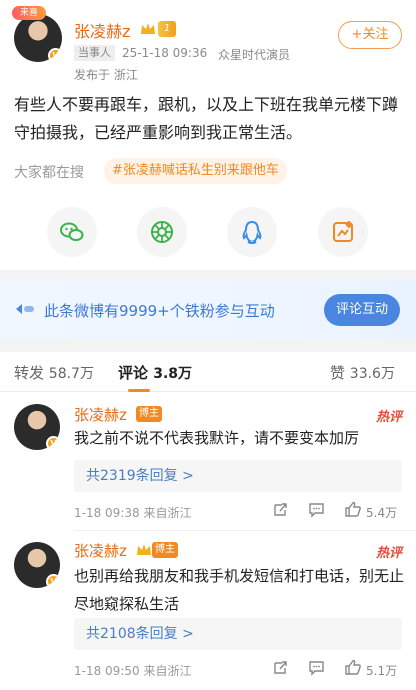 This screenshot has width=416, height=690. What do you see at coordinates (217, 438) in the screenshot?
I see `comment-text: 我之前不说不代表我默许，请不要变本加厉` at bounding box center [217, 438].